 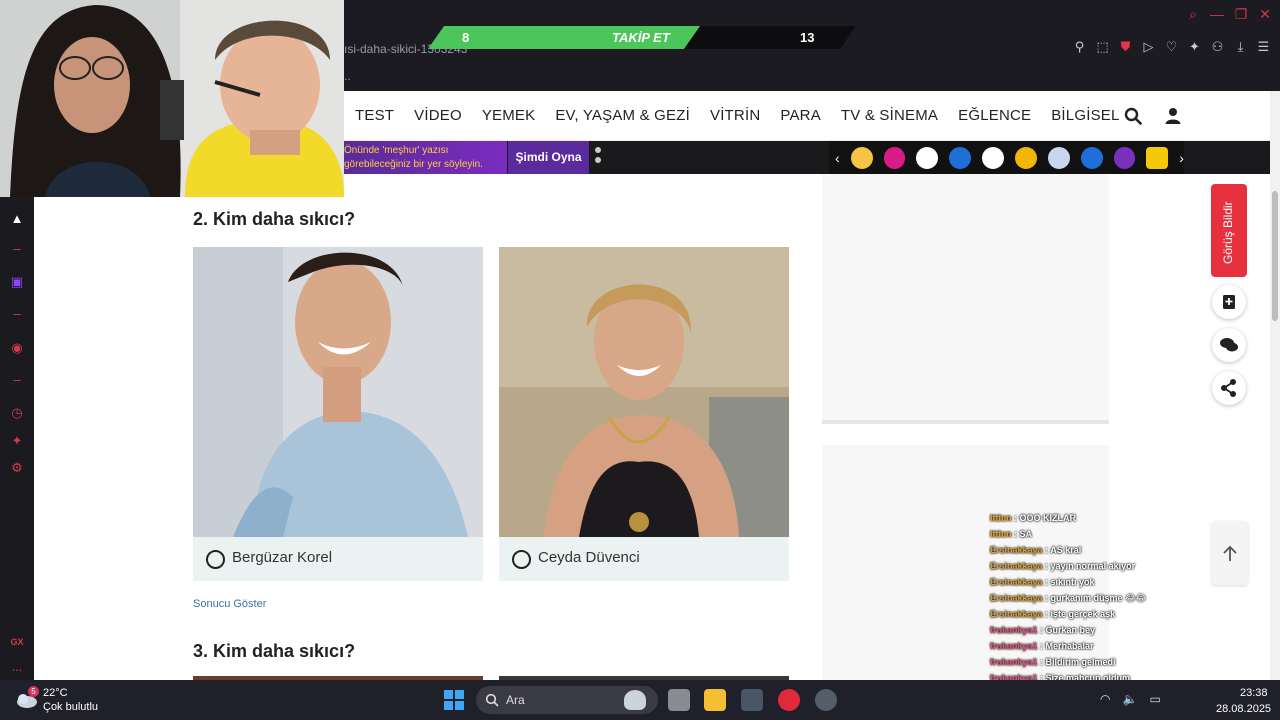 What do you see at coordinates (33, 691) in the screenshot?
I see `weather-badge: 5` at bounding box center [33, 691].